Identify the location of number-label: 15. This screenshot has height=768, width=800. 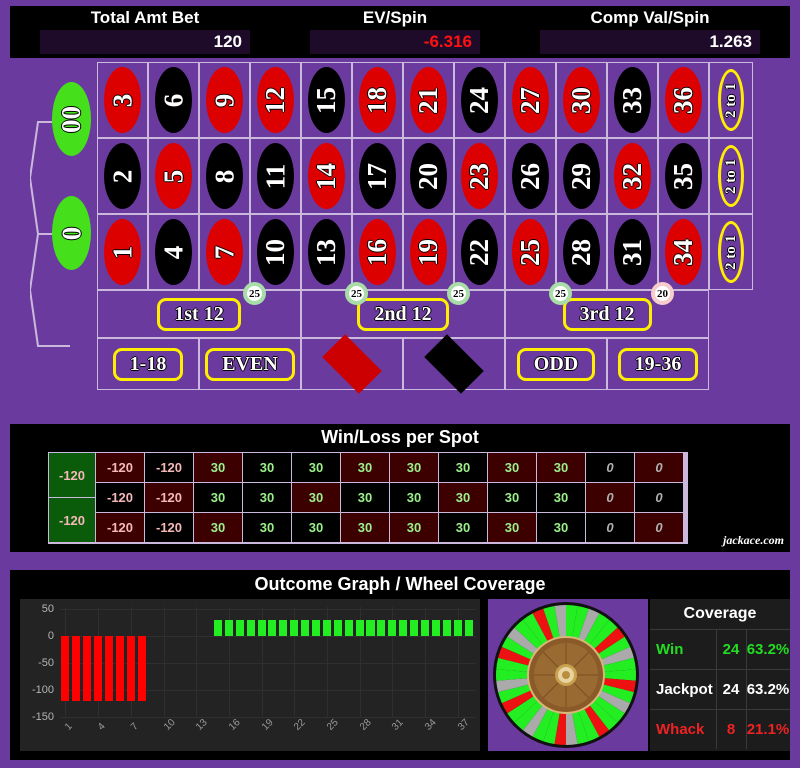
(326, 100).